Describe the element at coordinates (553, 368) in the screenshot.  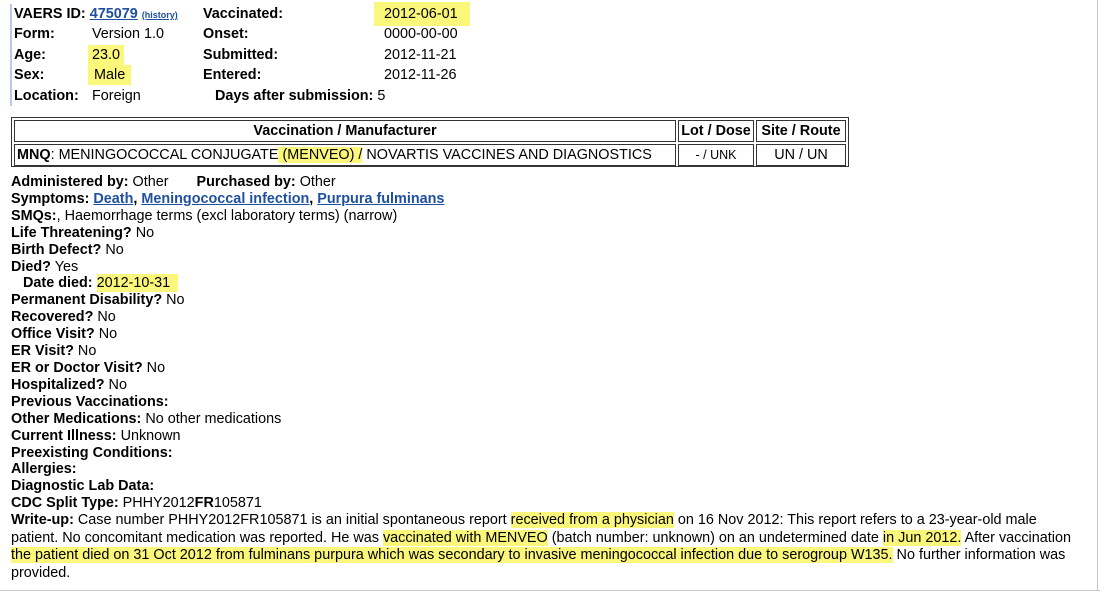
I see `er-doctor-visit-row: ER or Doctor Visit? No` at that location.